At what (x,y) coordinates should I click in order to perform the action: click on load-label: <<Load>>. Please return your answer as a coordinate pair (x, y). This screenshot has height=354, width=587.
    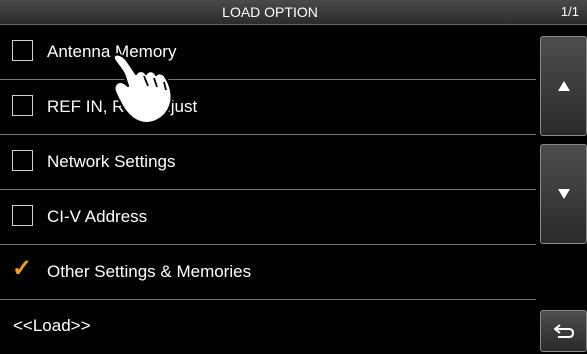
    Looking at the image, I should click on (52, 325).